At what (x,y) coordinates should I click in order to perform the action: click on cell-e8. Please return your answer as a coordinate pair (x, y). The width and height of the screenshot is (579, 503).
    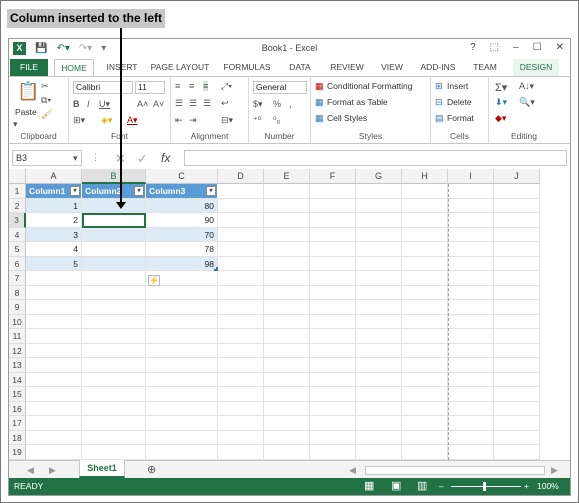
    Looking at the image, I should click on (287, 292).